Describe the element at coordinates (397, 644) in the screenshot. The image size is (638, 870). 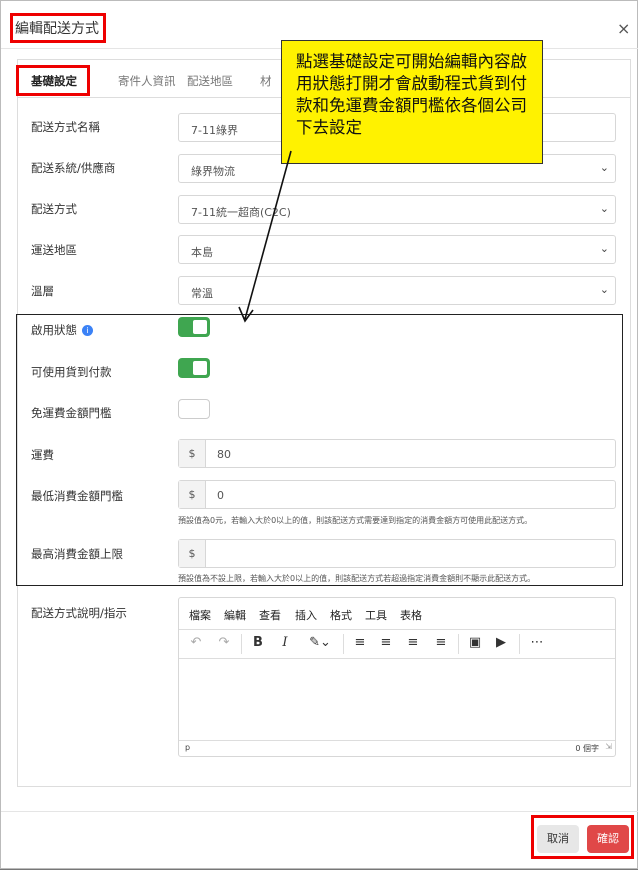
I see `editor-toolbar: ↶ ↷ B I ✎⌄ ≡ ≡ ≡ ≡ ▣ ▶ ⋯` at that location.